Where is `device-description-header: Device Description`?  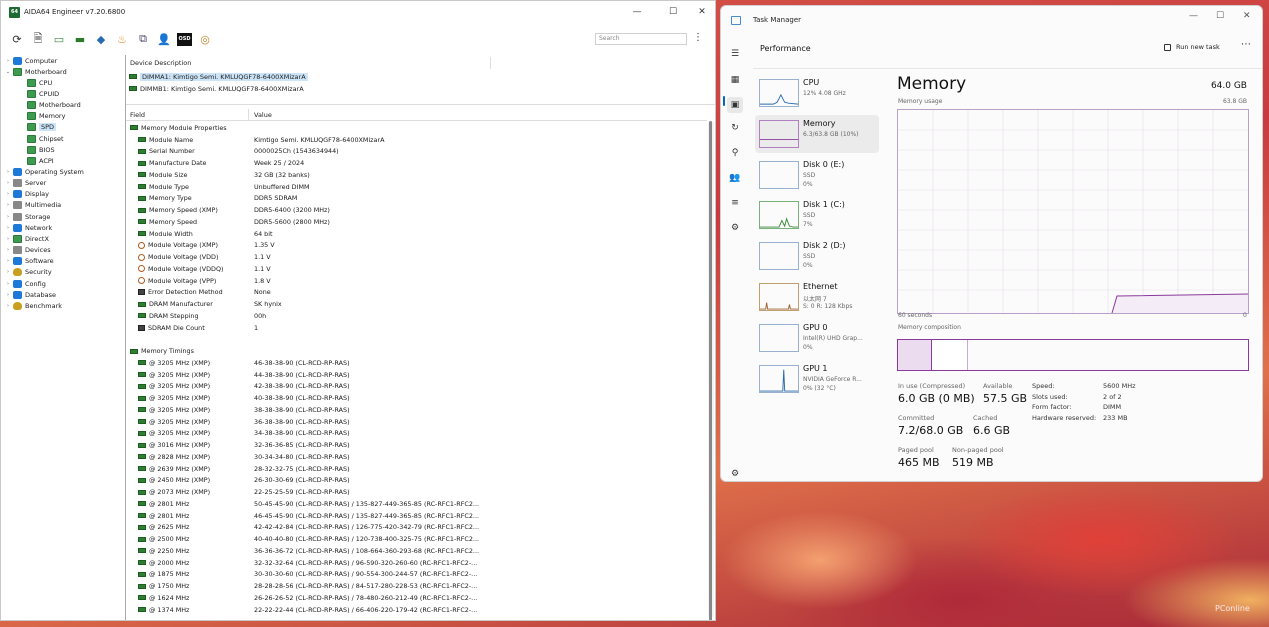
device-description-header: Device Description is located at coordinates (160, 64).